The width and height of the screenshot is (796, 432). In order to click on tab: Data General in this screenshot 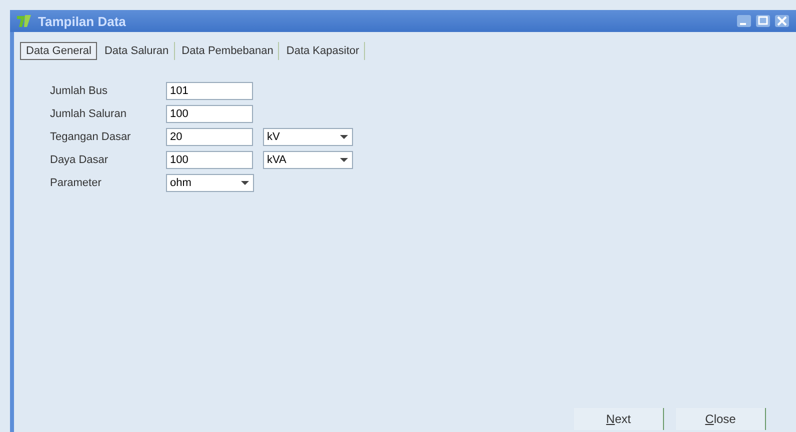, I will do `click(59, 51)`.